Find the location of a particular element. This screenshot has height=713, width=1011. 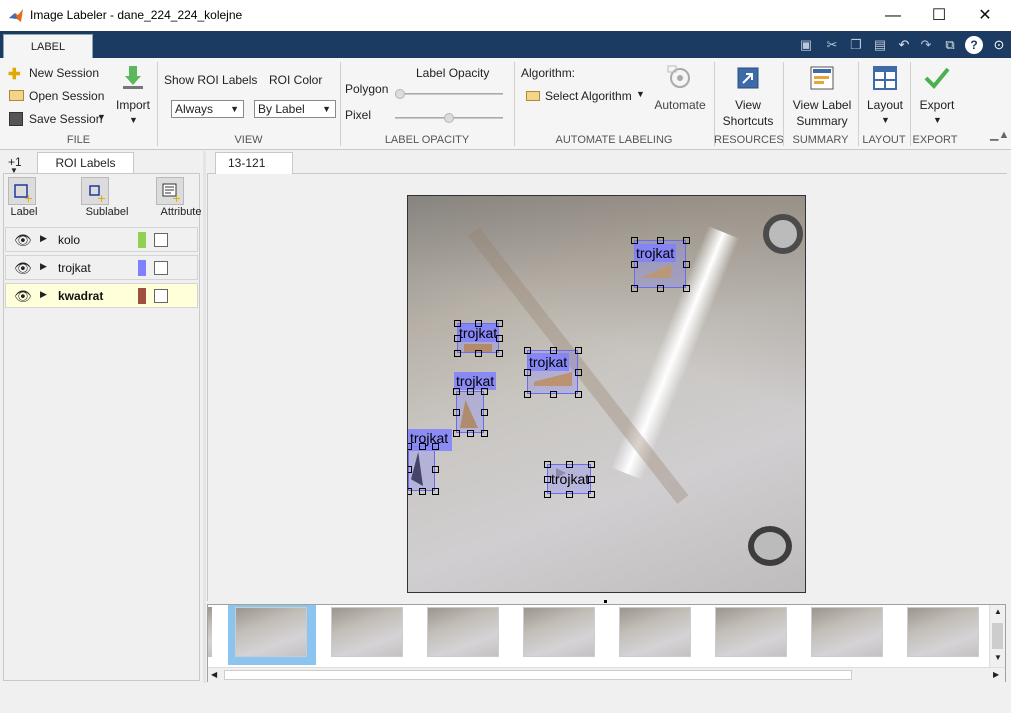

help-icon: ? is located at coordinates (974, 45).